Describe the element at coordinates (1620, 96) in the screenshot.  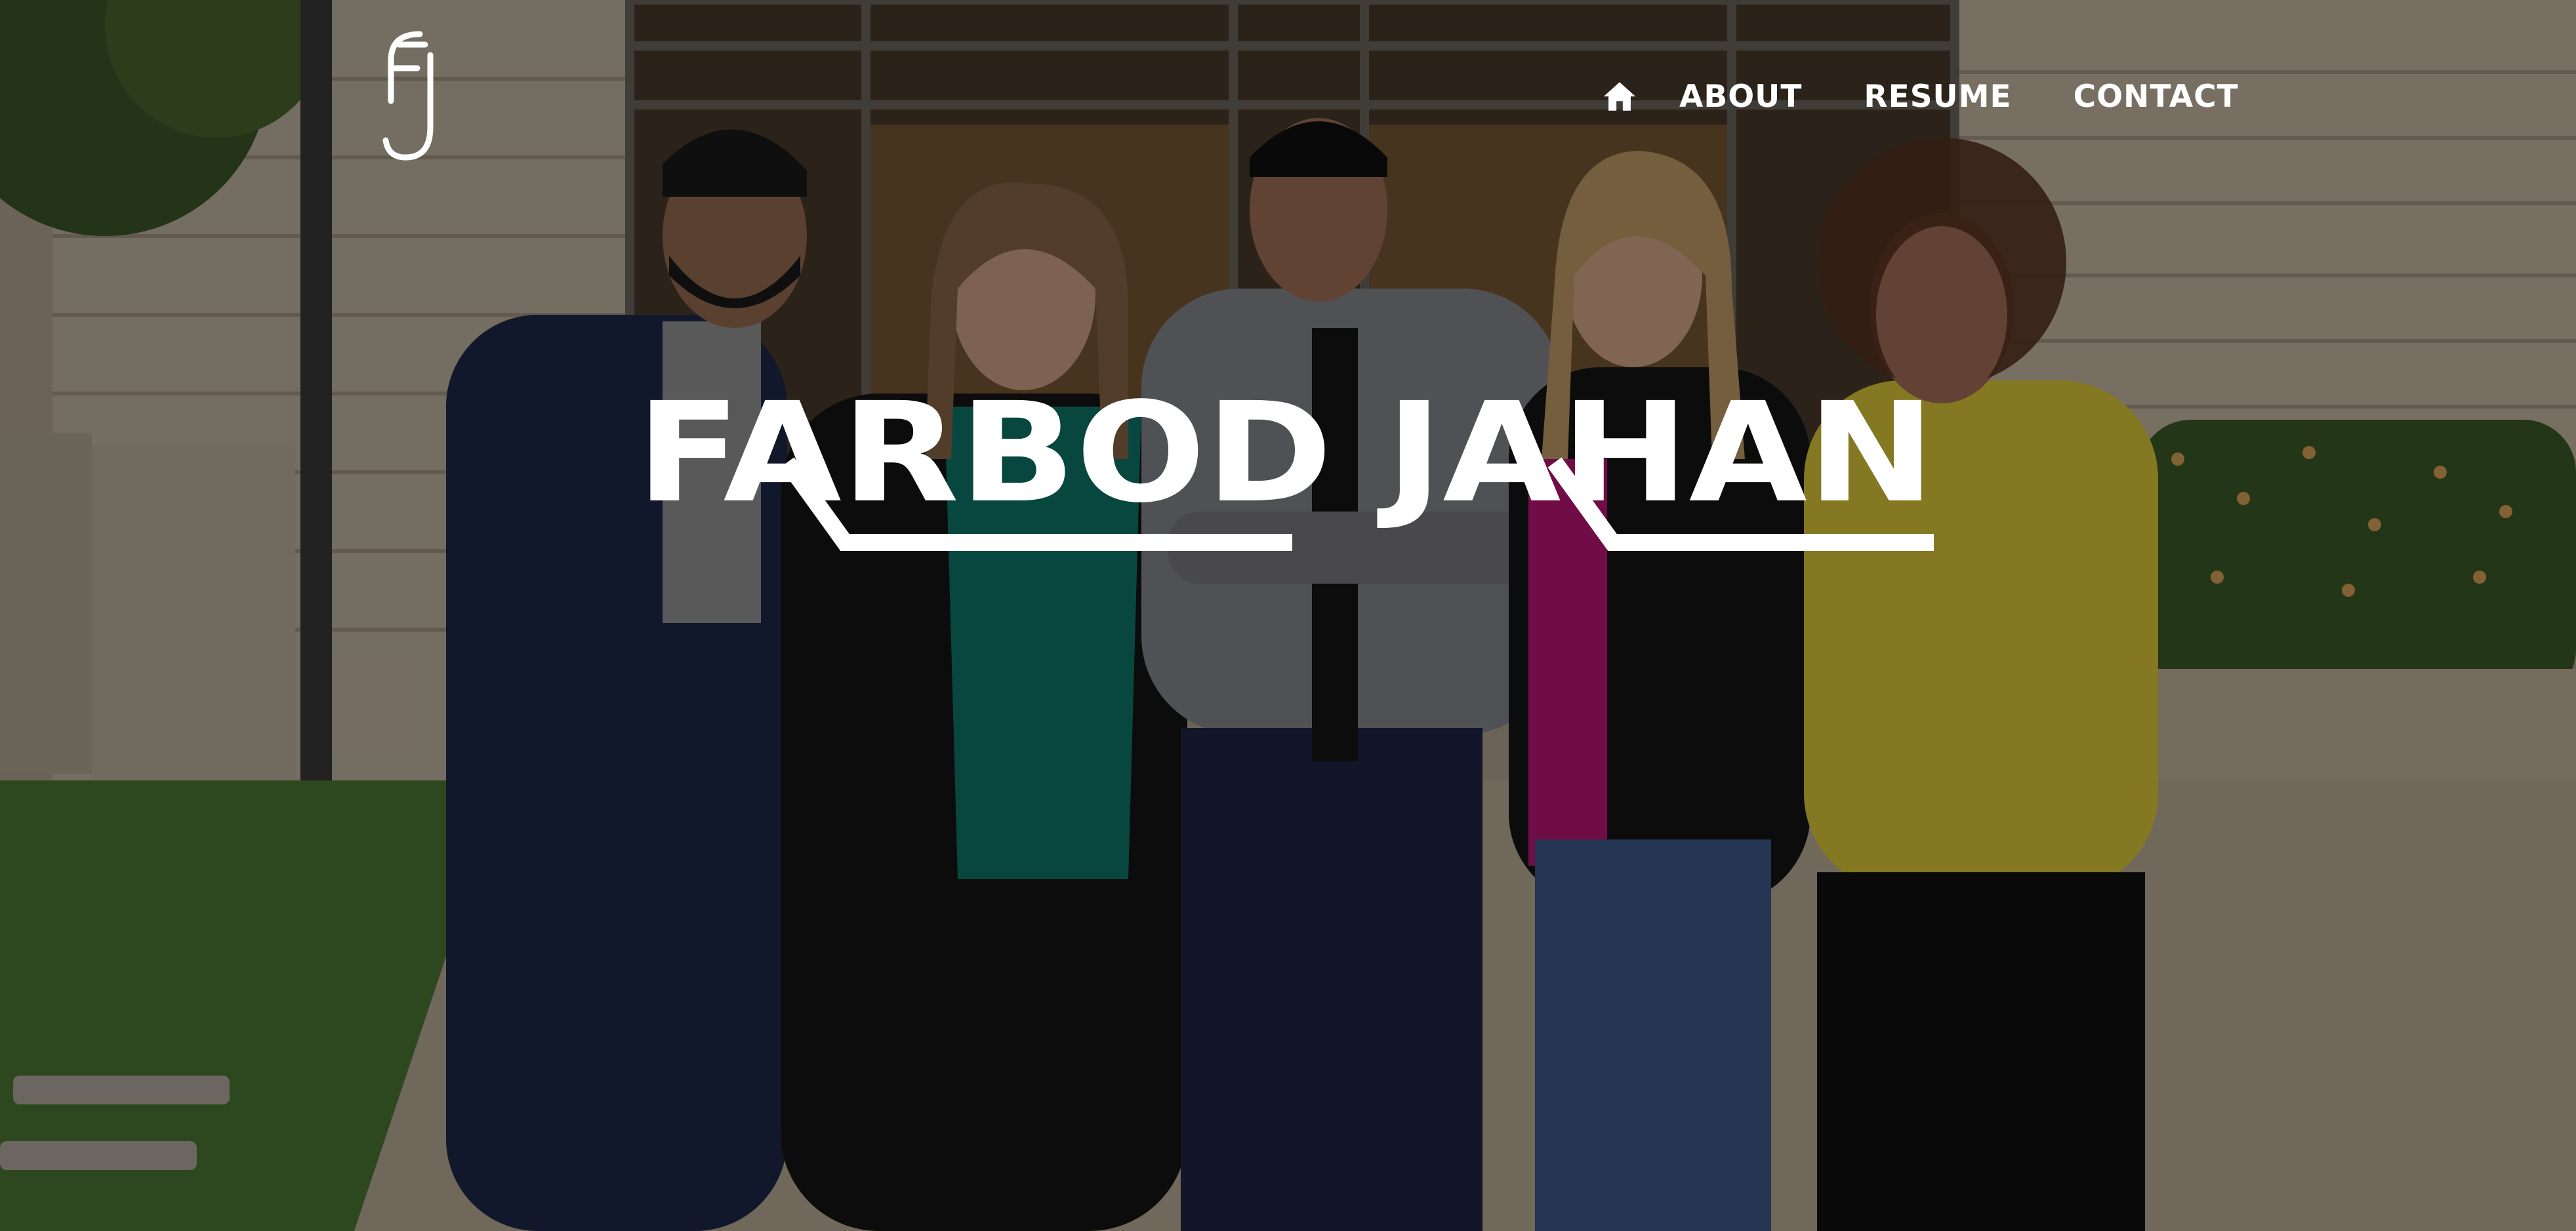
I see `home-icon` at that location.